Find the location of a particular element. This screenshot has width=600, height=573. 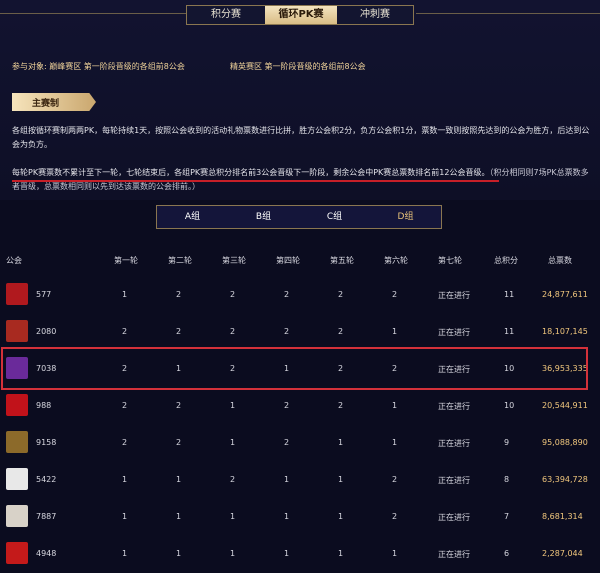

highlight-box is located at coordinates (294, 368).